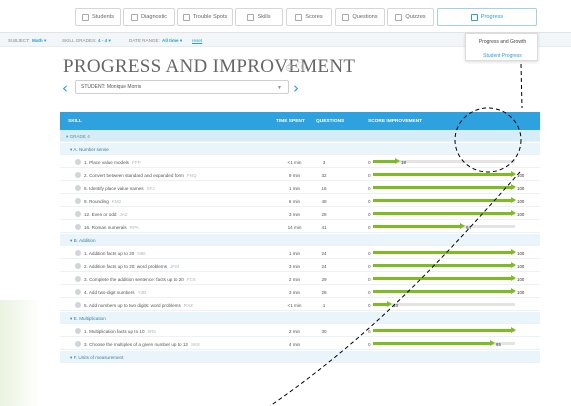 Image resolution: width=571 pixels, height=406 pixels. What do you see at coordinates (20, 353) in the screenshot?
I see `decorative-background` at bounding box center [20, 353].